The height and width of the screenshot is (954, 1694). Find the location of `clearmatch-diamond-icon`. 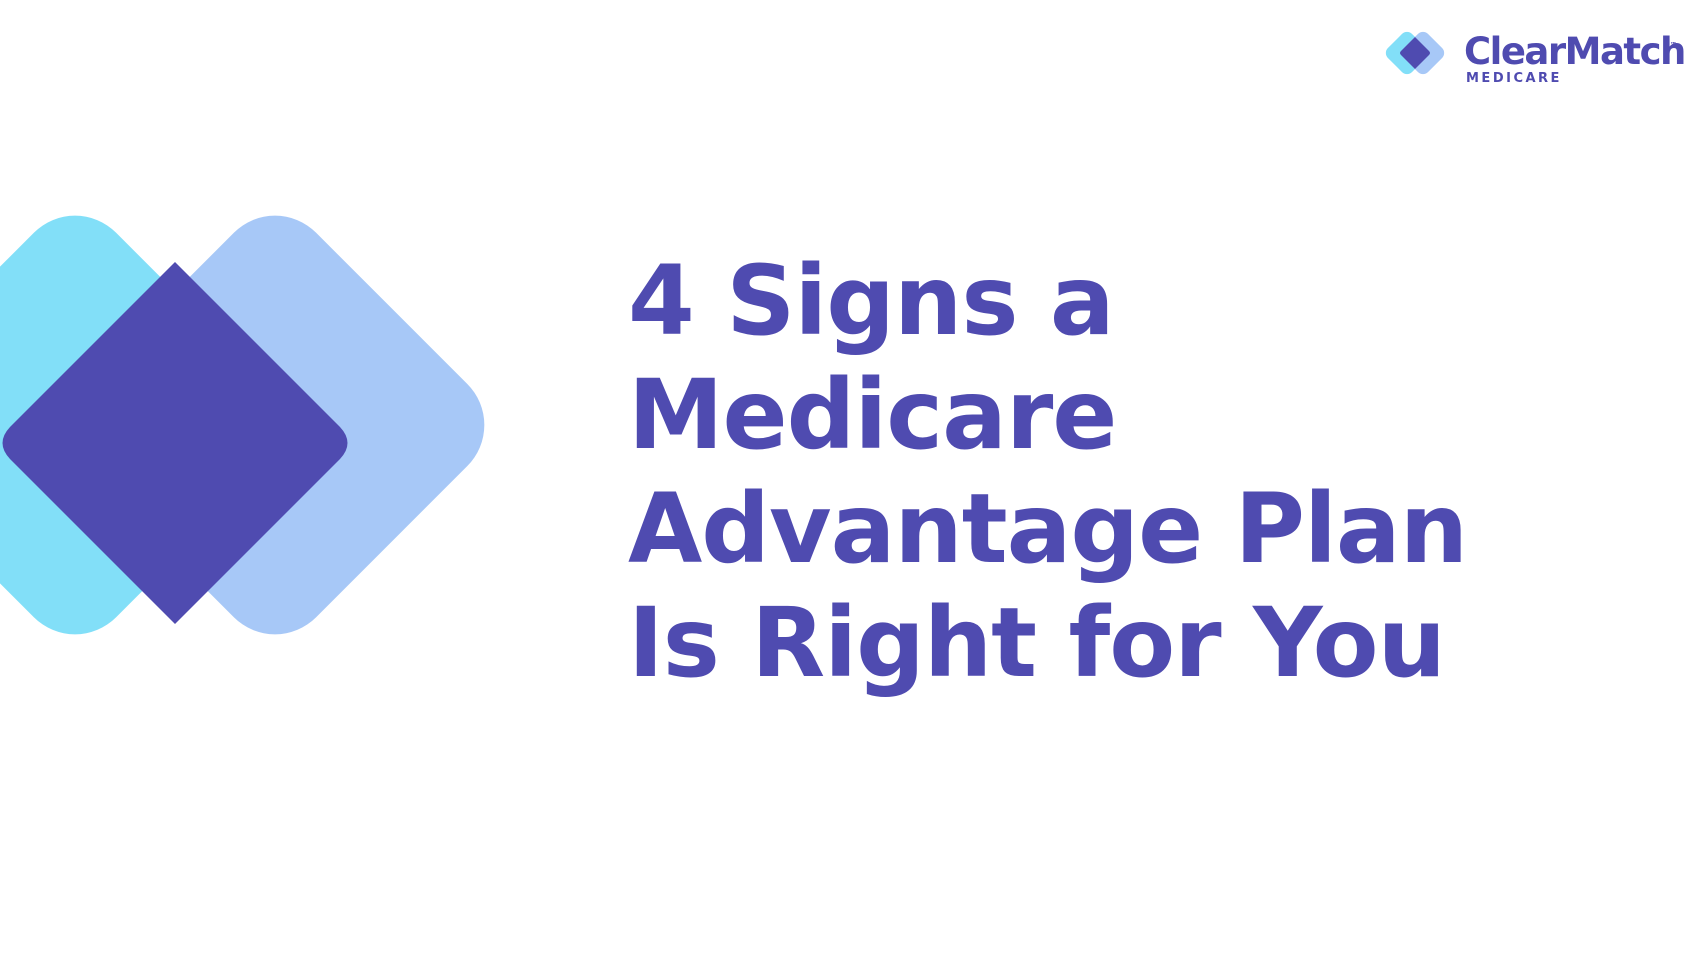

clearmatch-diamond-icon is located at coordinates (1415, 53).